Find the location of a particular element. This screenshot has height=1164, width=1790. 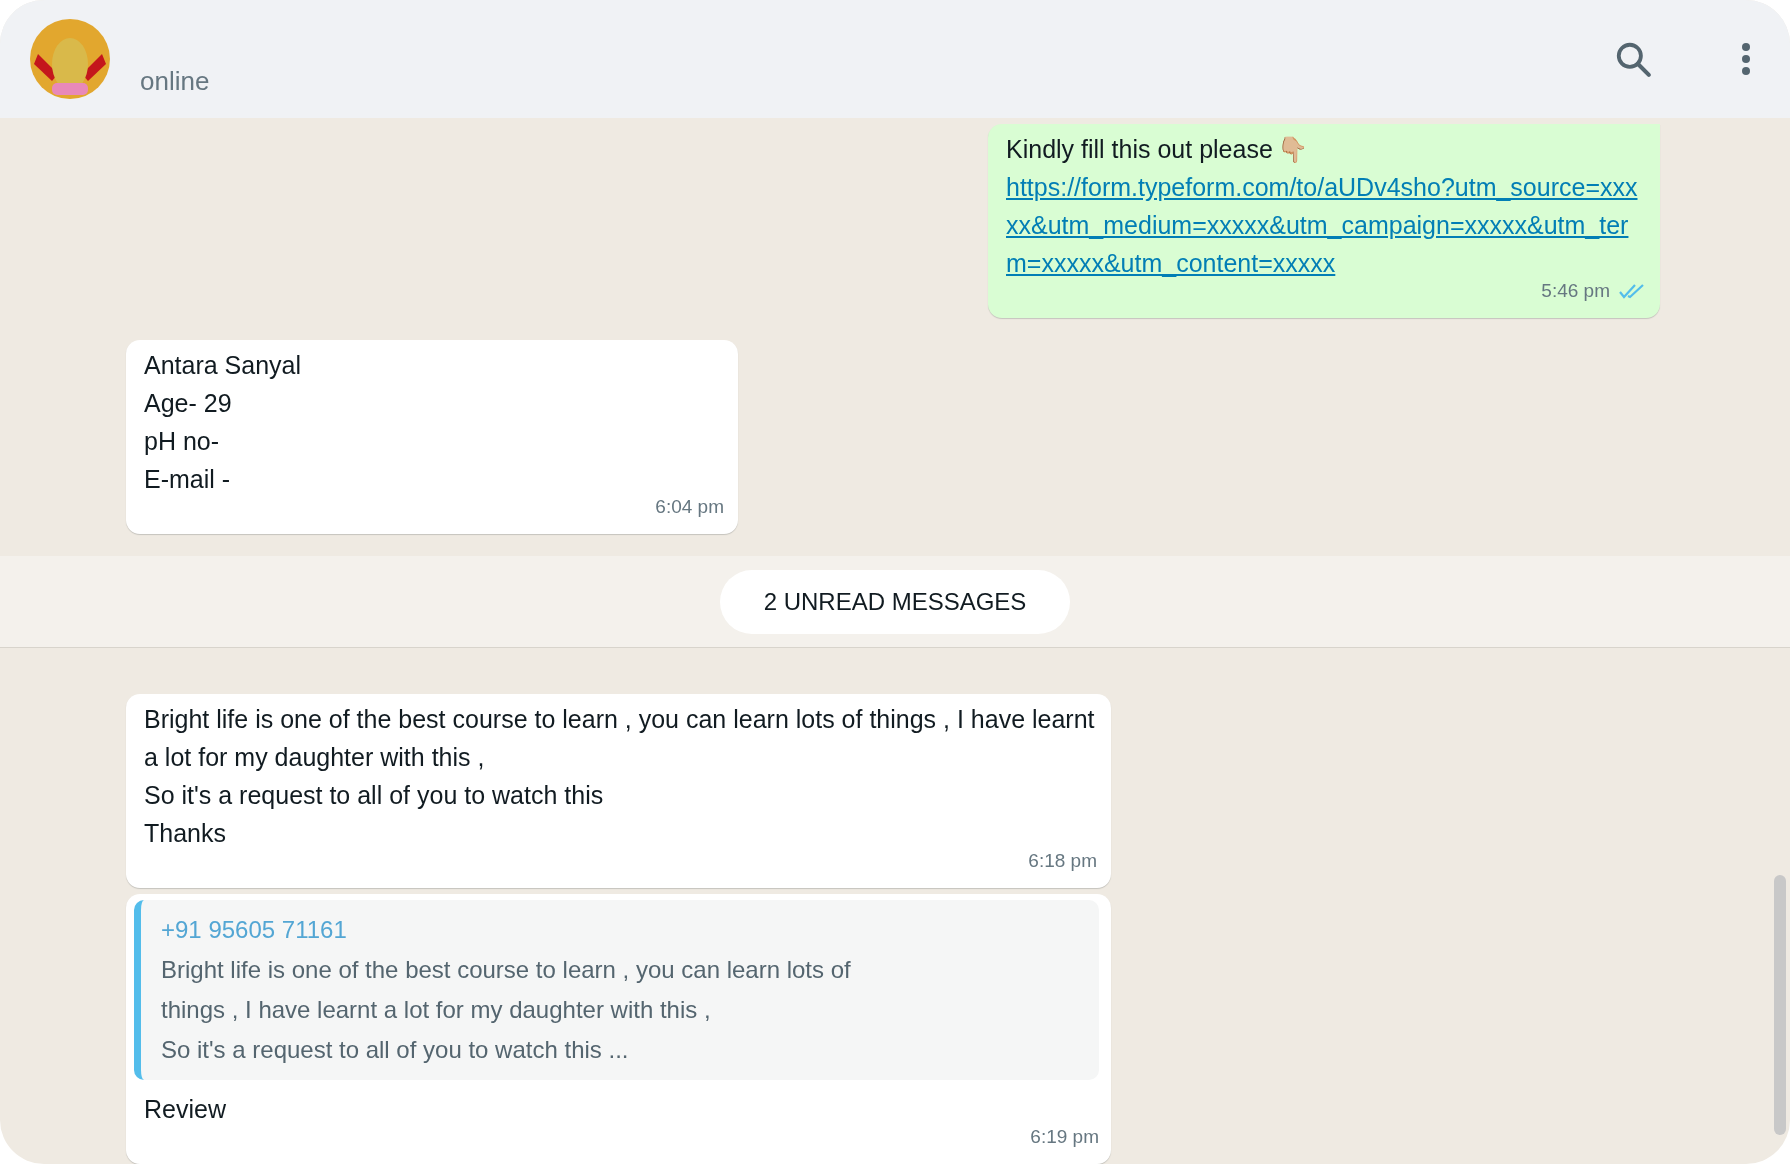

scrollbar-thumb is located at coordinates (1780, 1005).